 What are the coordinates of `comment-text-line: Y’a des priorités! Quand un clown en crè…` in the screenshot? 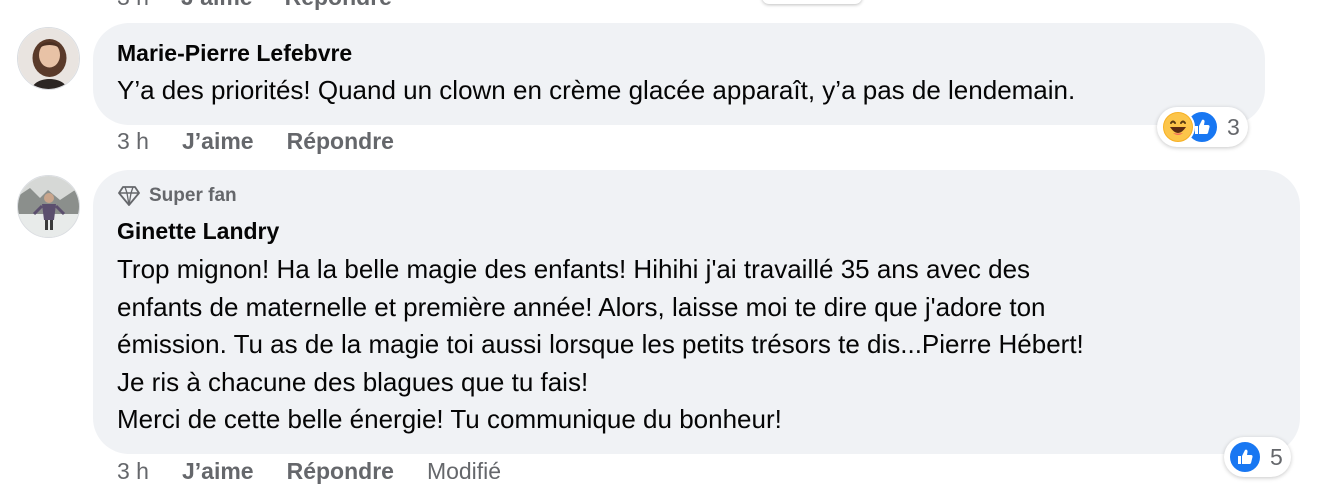 It's located at (596, 90).